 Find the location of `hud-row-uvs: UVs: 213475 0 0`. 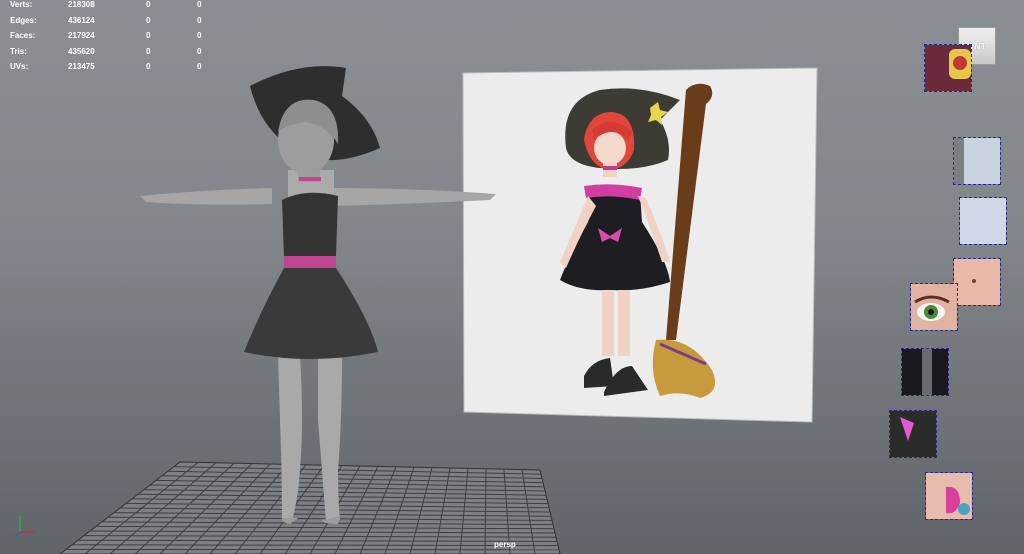

hud-row-uvs: UVs: 213475 0 0 is located at coordinates (110, 70).